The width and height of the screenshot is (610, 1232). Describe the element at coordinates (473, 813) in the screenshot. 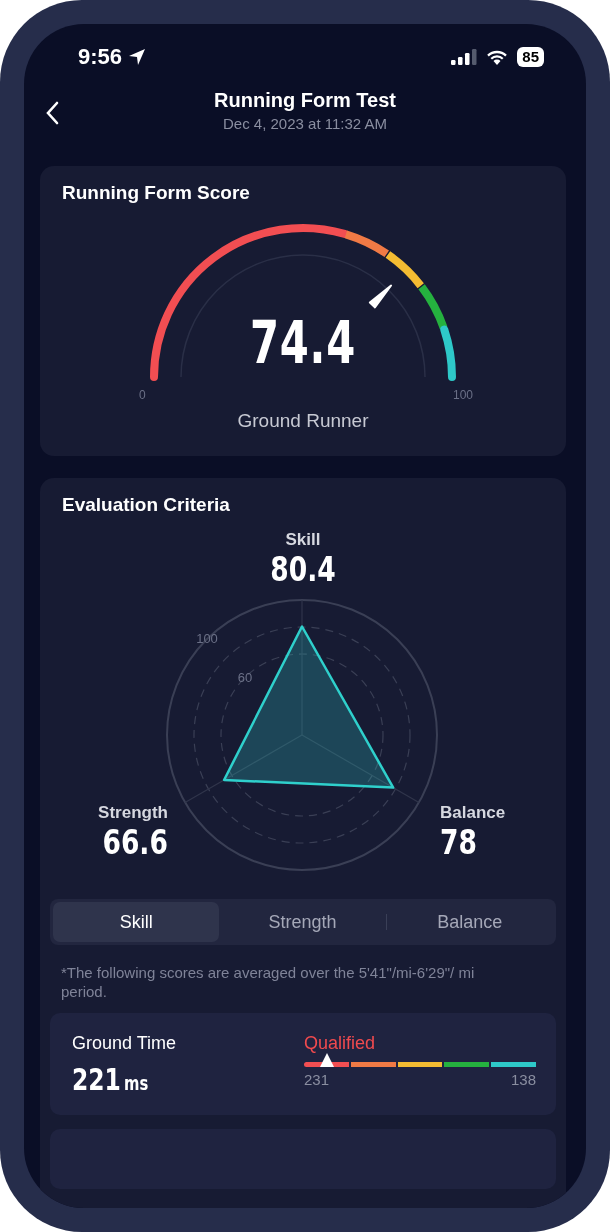

I see `axis-label: Balance` at that location.